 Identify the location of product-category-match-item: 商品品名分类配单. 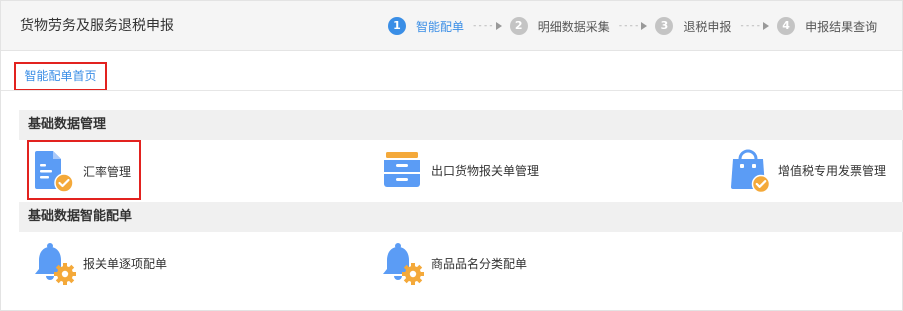
(454, 263).